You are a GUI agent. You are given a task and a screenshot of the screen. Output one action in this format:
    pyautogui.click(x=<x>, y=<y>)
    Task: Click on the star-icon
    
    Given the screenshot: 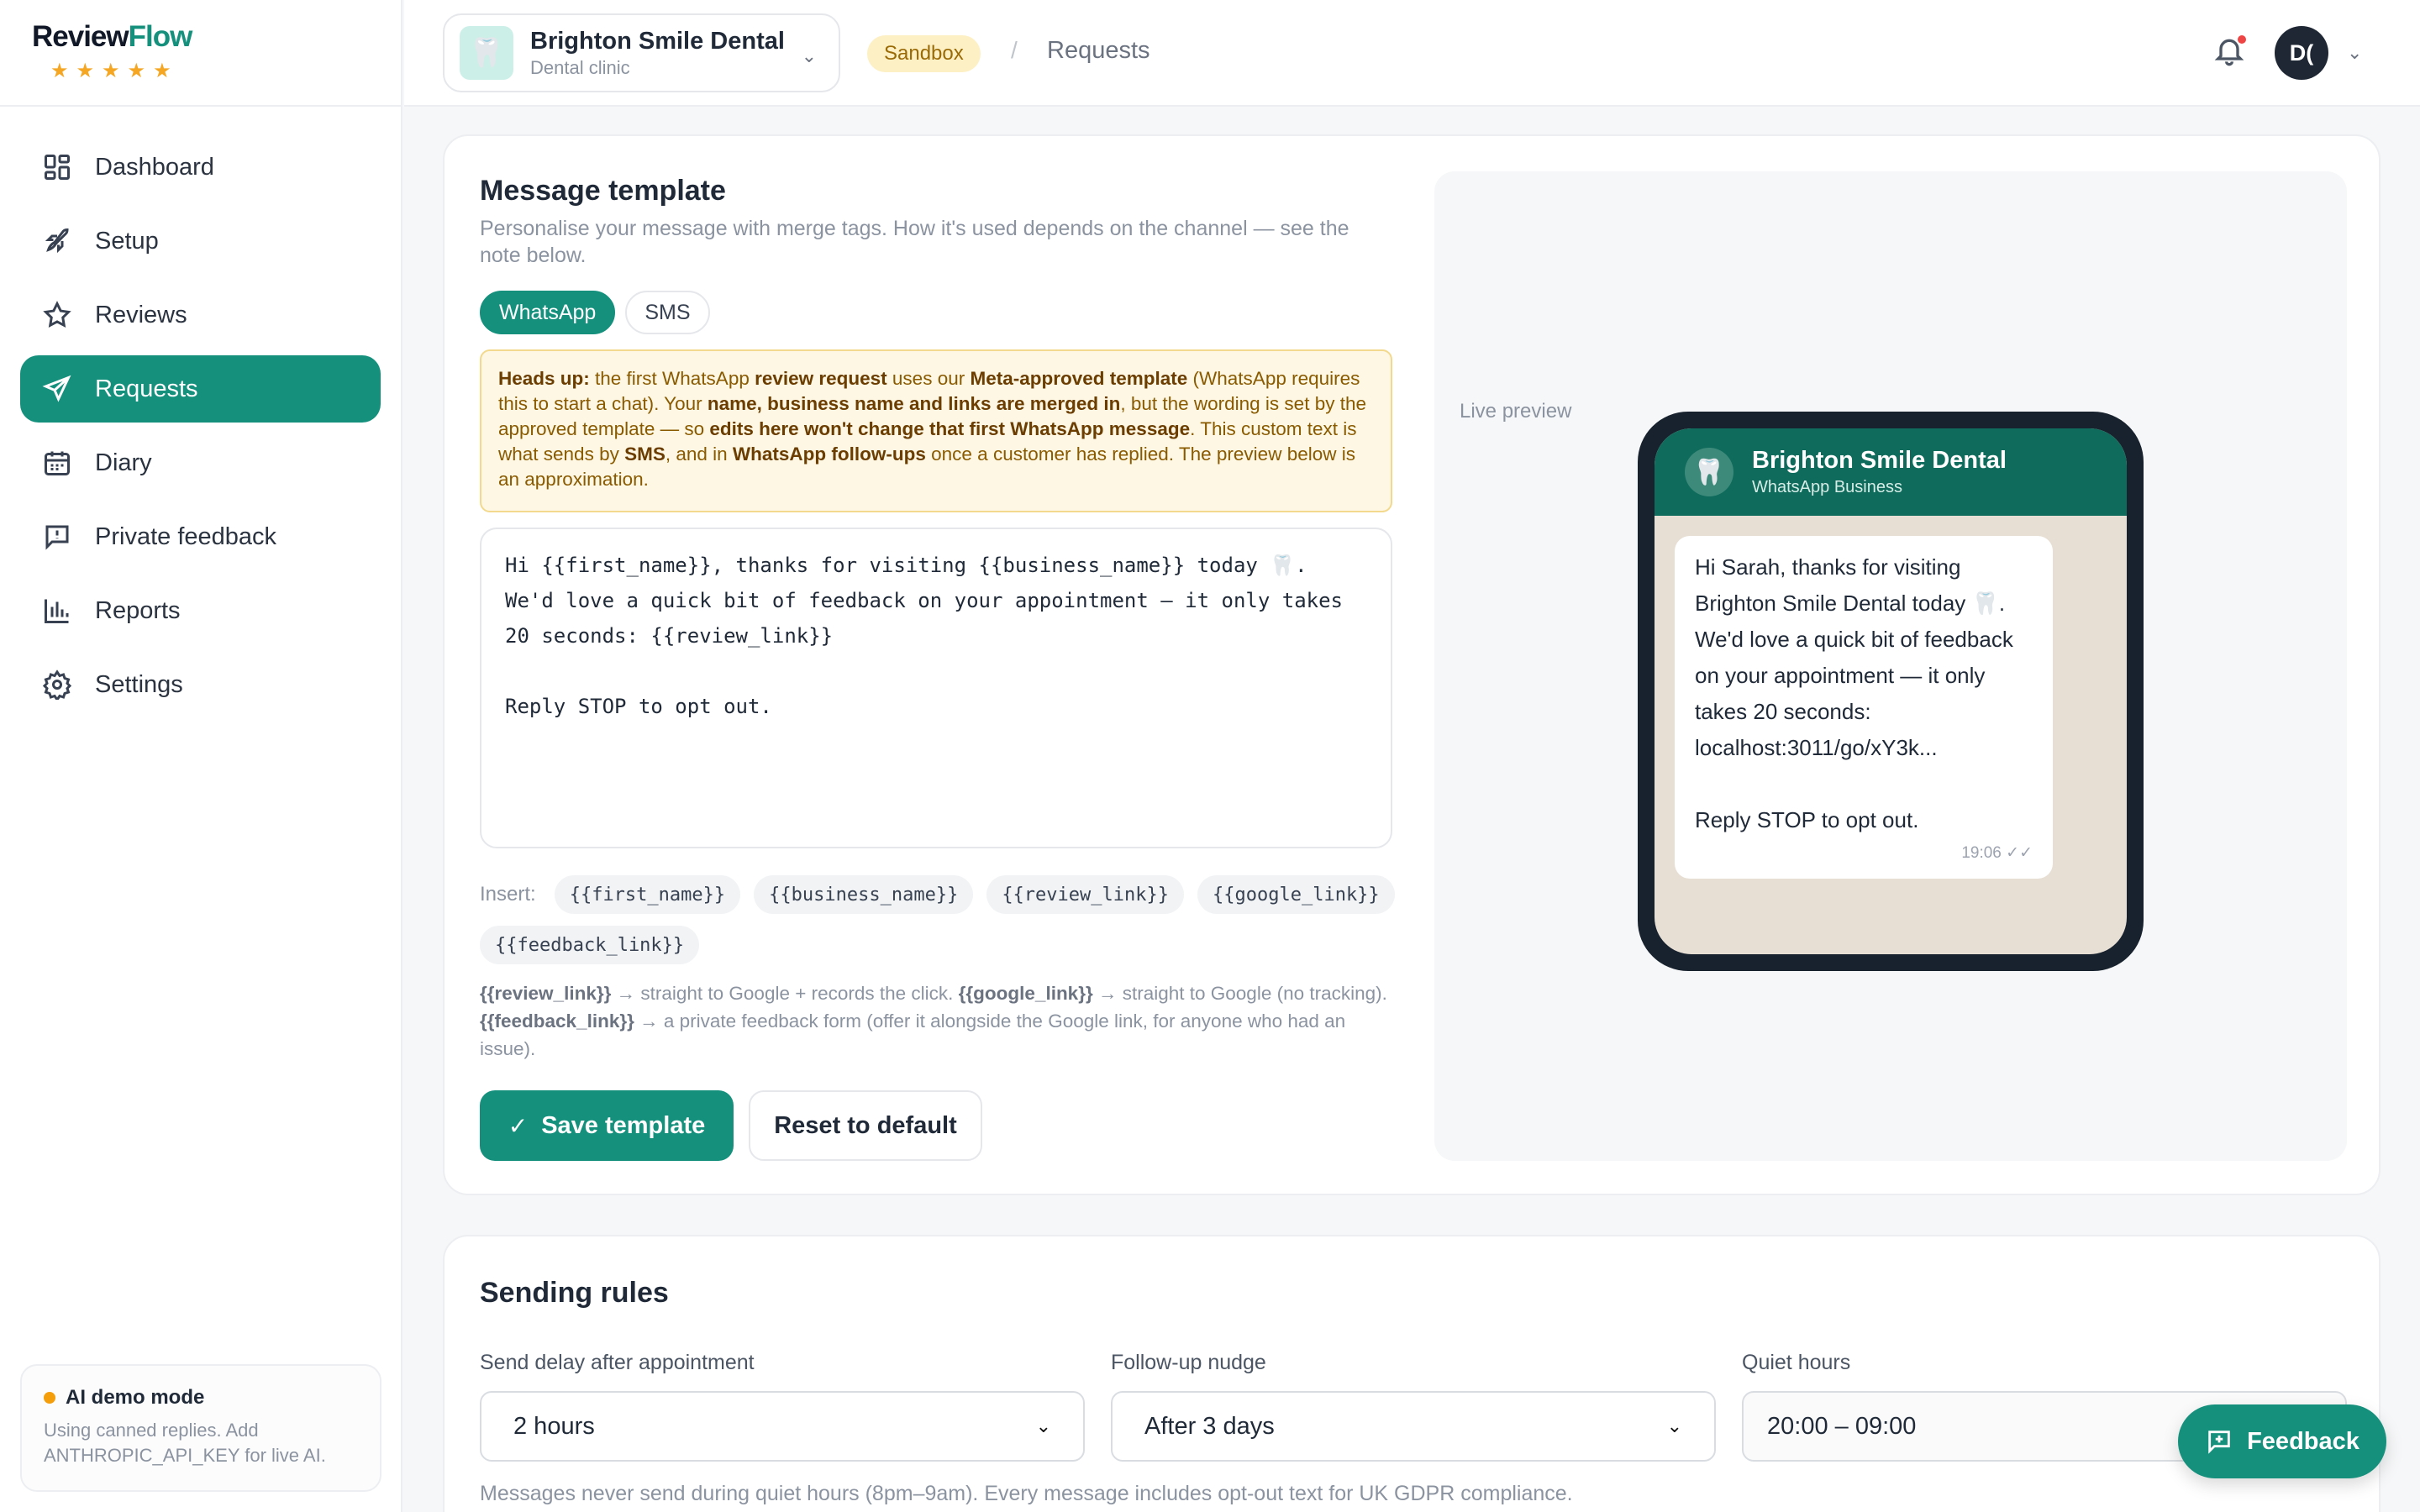 What is the action you would take?
    pyautogui.click(x=57, y=315)
    